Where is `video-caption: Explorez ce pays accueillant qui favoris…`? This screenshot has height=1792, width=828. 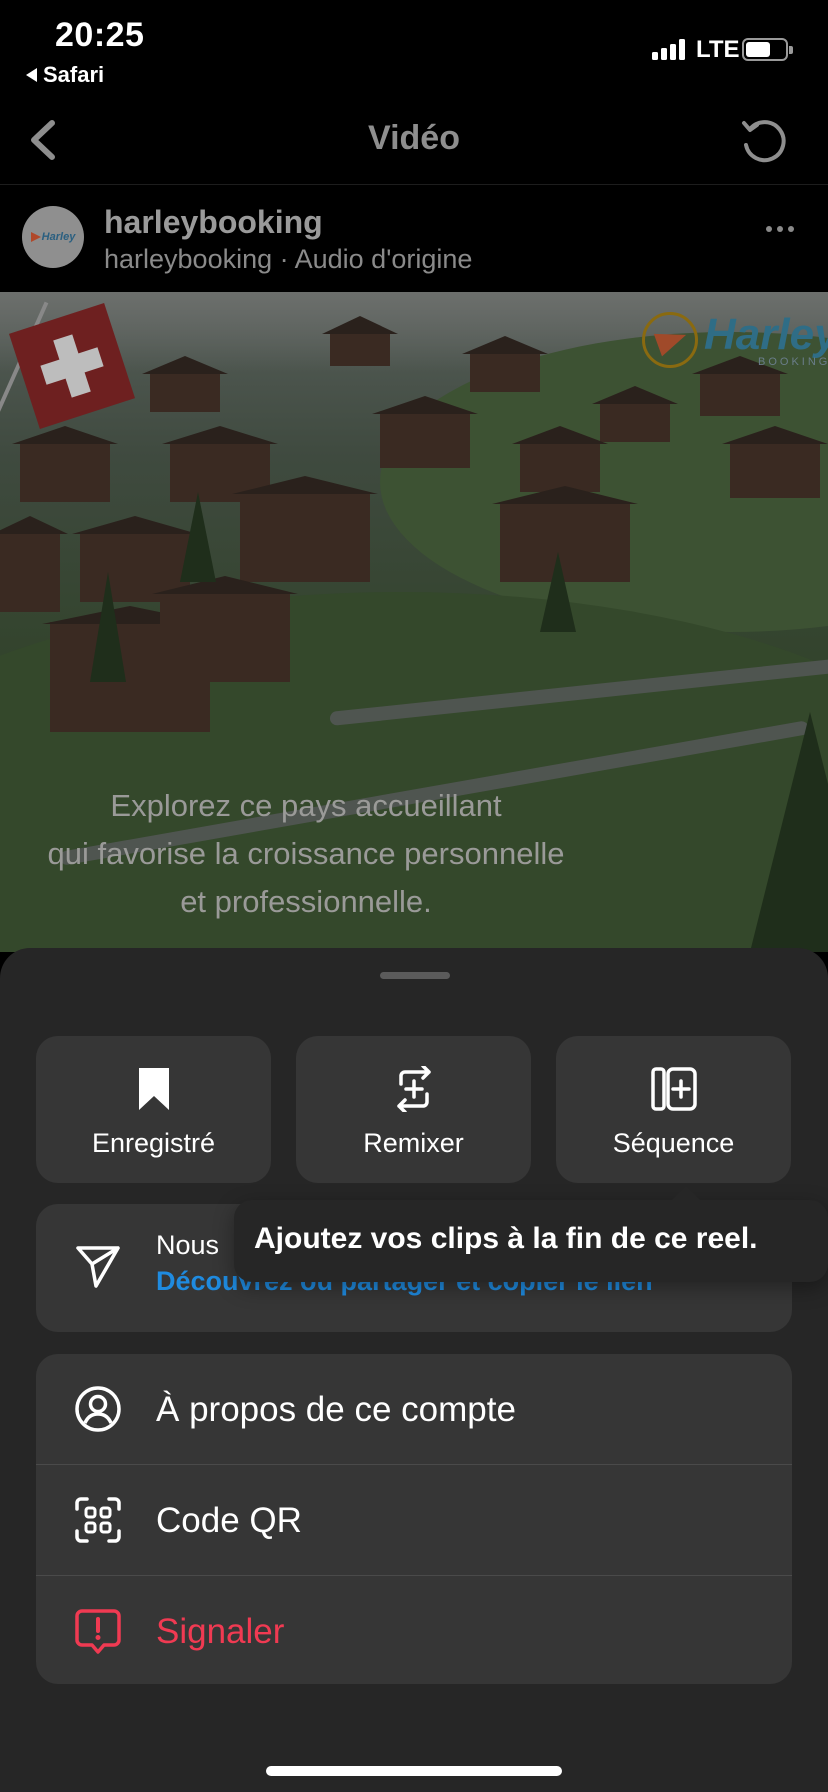 video-caption: Explorez ce pays accueillant qui favoris… is located at coordinates (306, 854).